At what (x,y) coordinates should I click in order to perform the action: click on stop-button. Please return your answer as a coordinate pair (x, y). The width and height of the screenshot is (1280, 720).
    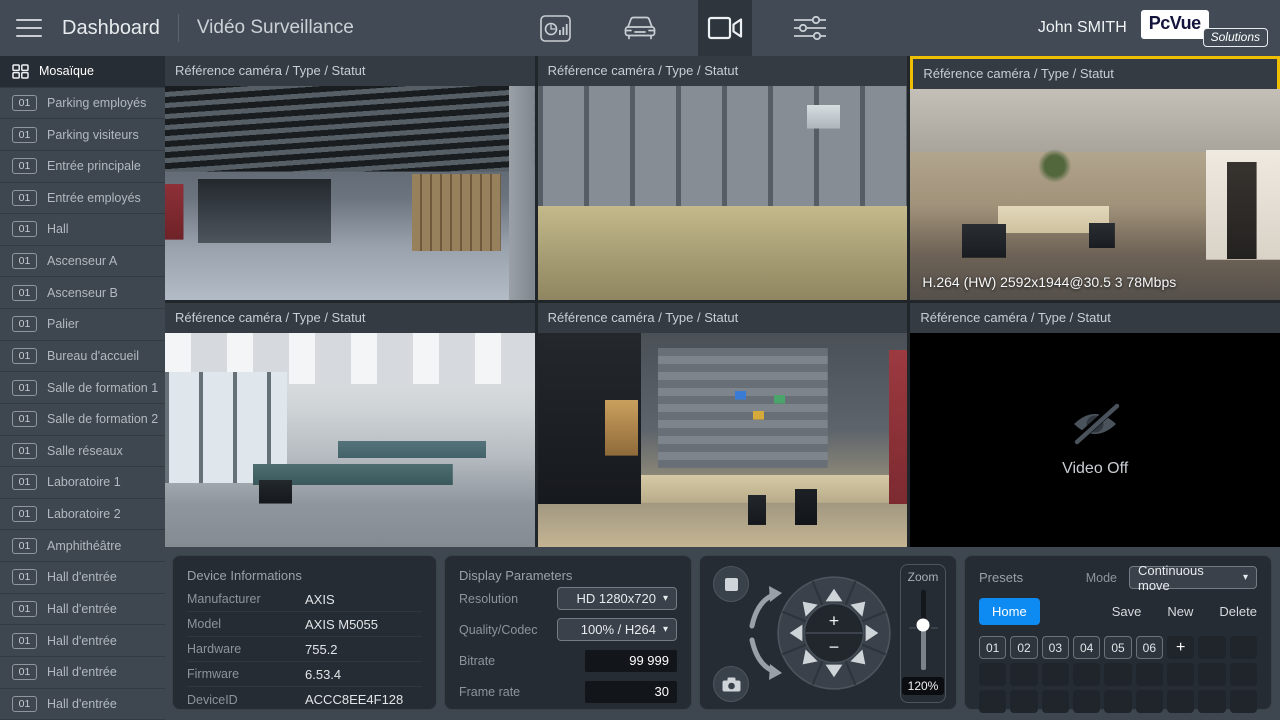
    Looking at the image, I should click on (731, 584).